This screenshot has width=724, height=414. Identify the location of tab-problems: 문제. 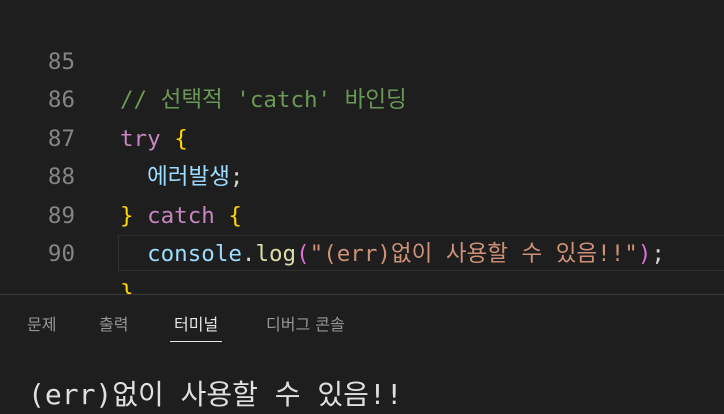
(41, 323).